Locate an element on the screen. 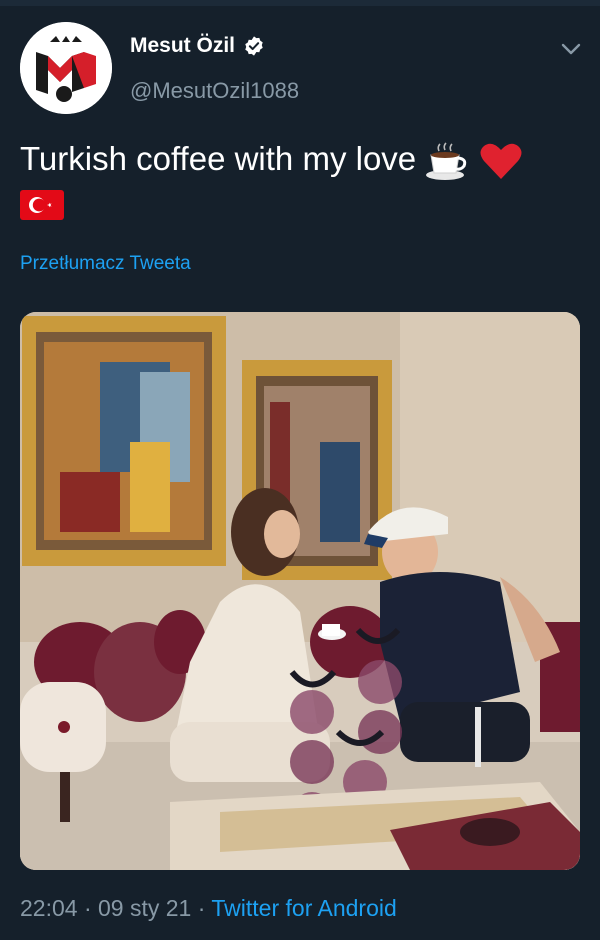 This screenshot has height=940, width=600. top-divider is located at coordinates (300, 3).